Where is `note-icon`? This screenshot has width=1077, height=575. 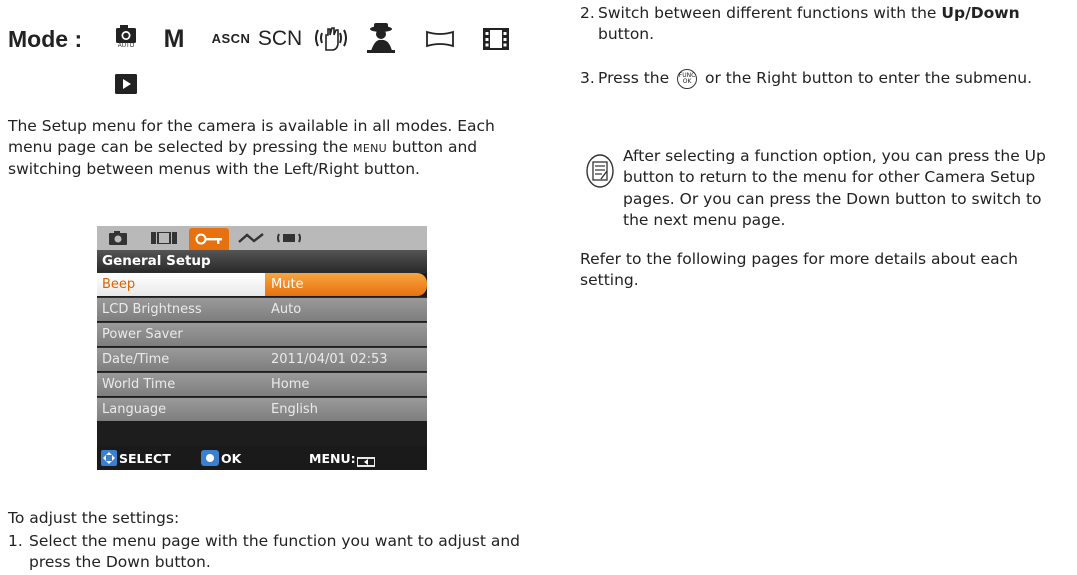 note-icon is located at coordinates (600, 171).